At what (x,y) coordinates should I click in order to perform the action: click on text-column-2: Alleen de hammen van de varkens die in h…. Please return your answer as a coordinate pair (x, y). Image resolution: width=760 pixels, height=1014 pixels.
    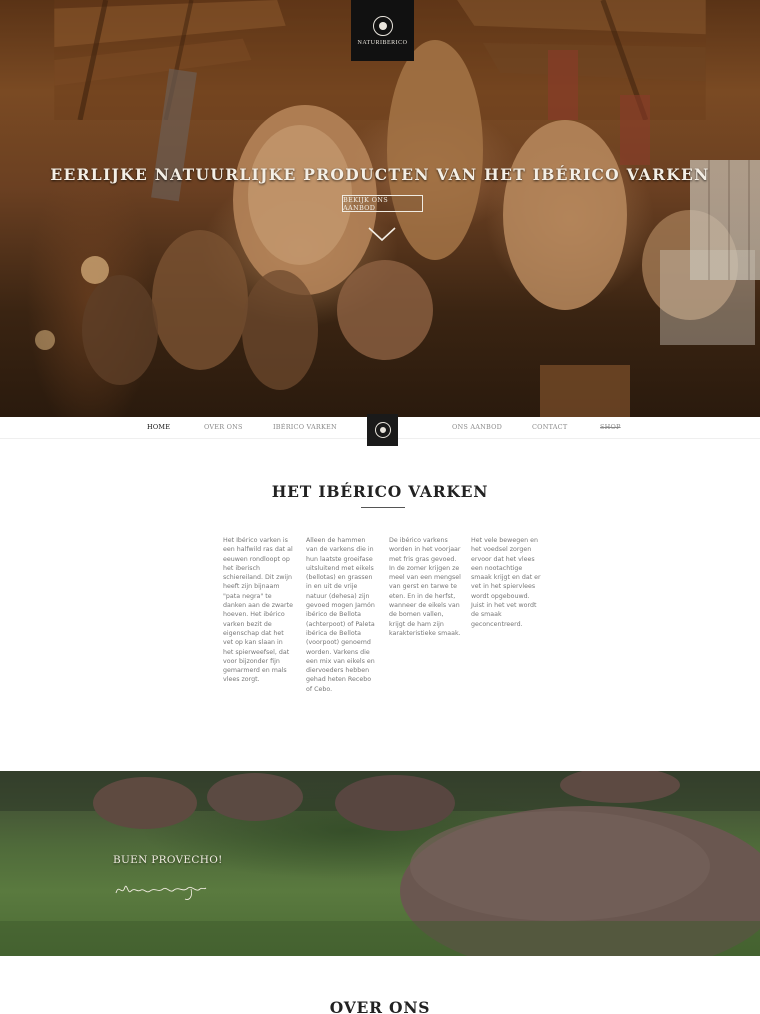
    Looking at the image, I should click on (340, 615).